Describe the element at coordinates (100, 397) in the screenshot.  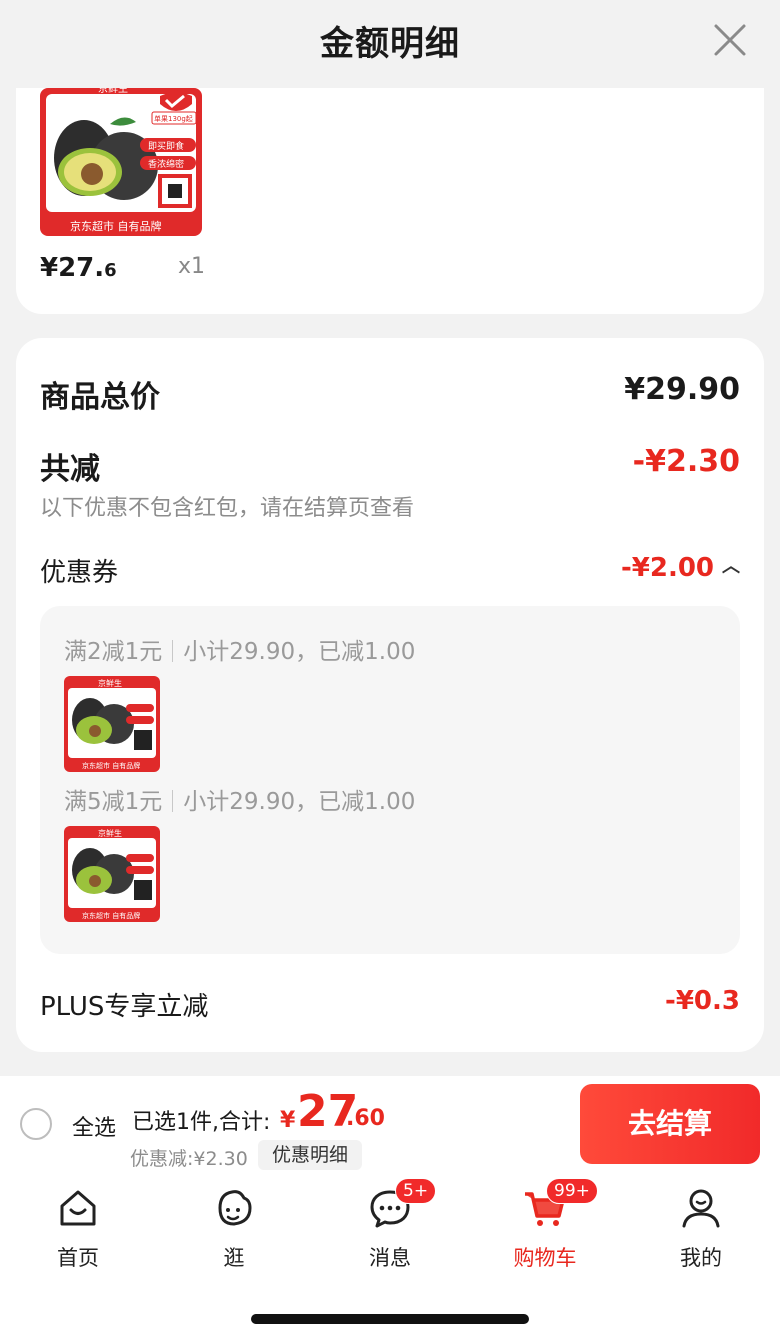
I see `total-price-label: 商品总价` at that location.